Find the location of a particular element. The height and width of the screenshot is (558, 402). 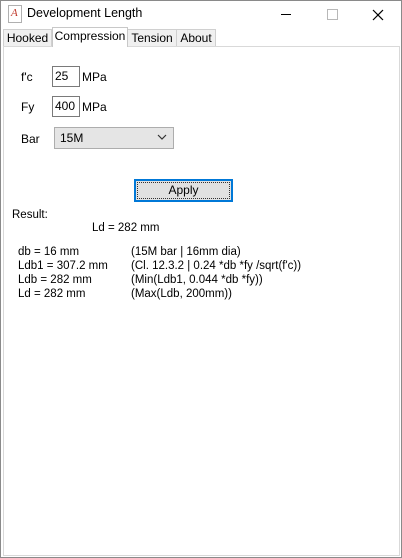

apply-button: Apply is located at coordinates (183, 190).